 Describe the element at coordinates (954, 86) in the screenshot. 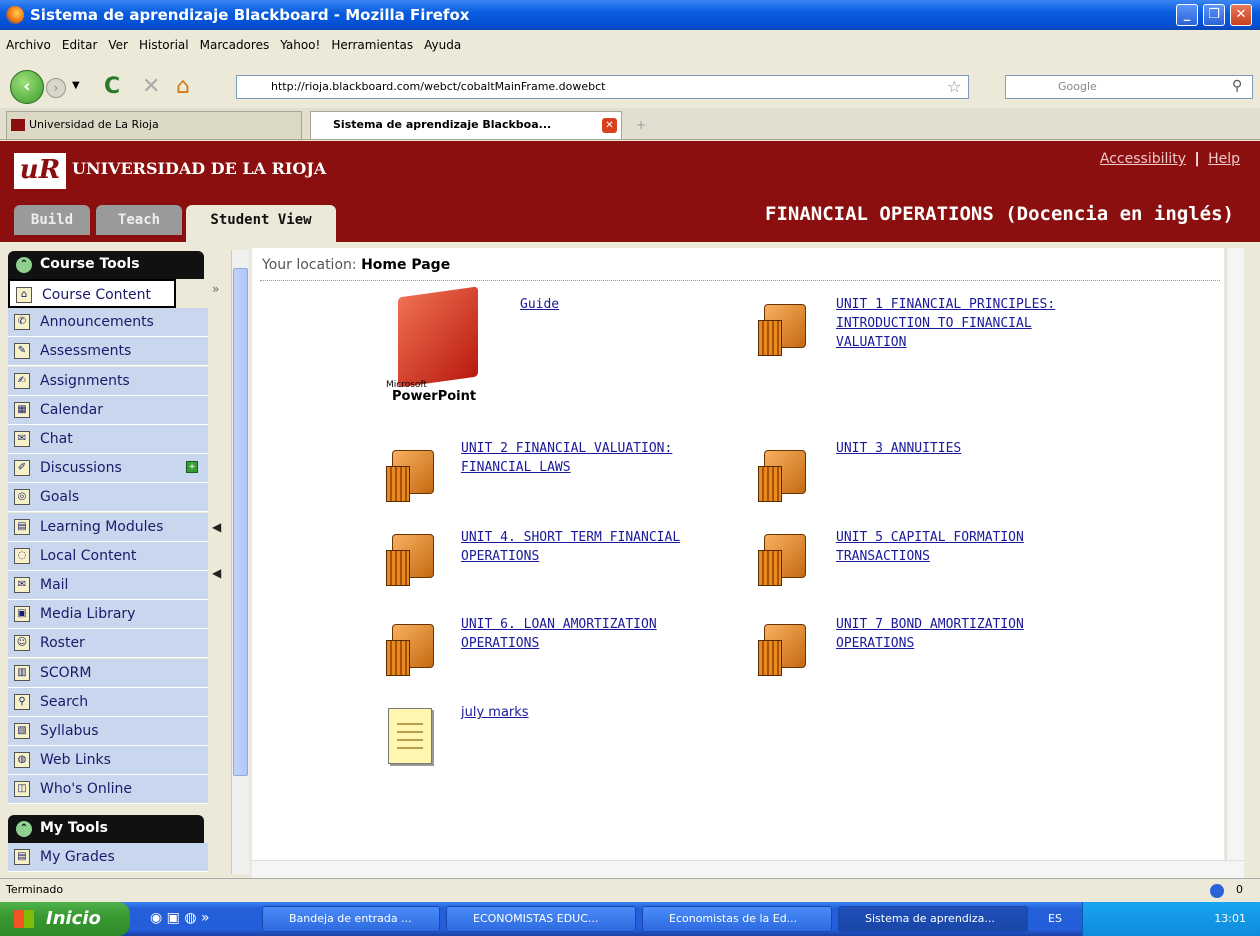

I see `bookmark-star-icon: ☆` at that location.